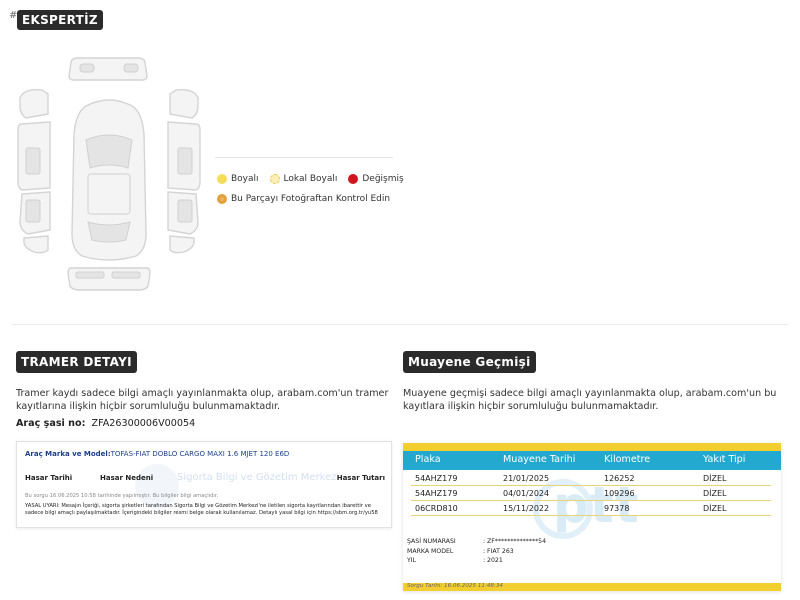  Describe the element at coordinates (469, 362) in the screenshot. I see `muayene-title: Muayene Geçmişi` at that location.